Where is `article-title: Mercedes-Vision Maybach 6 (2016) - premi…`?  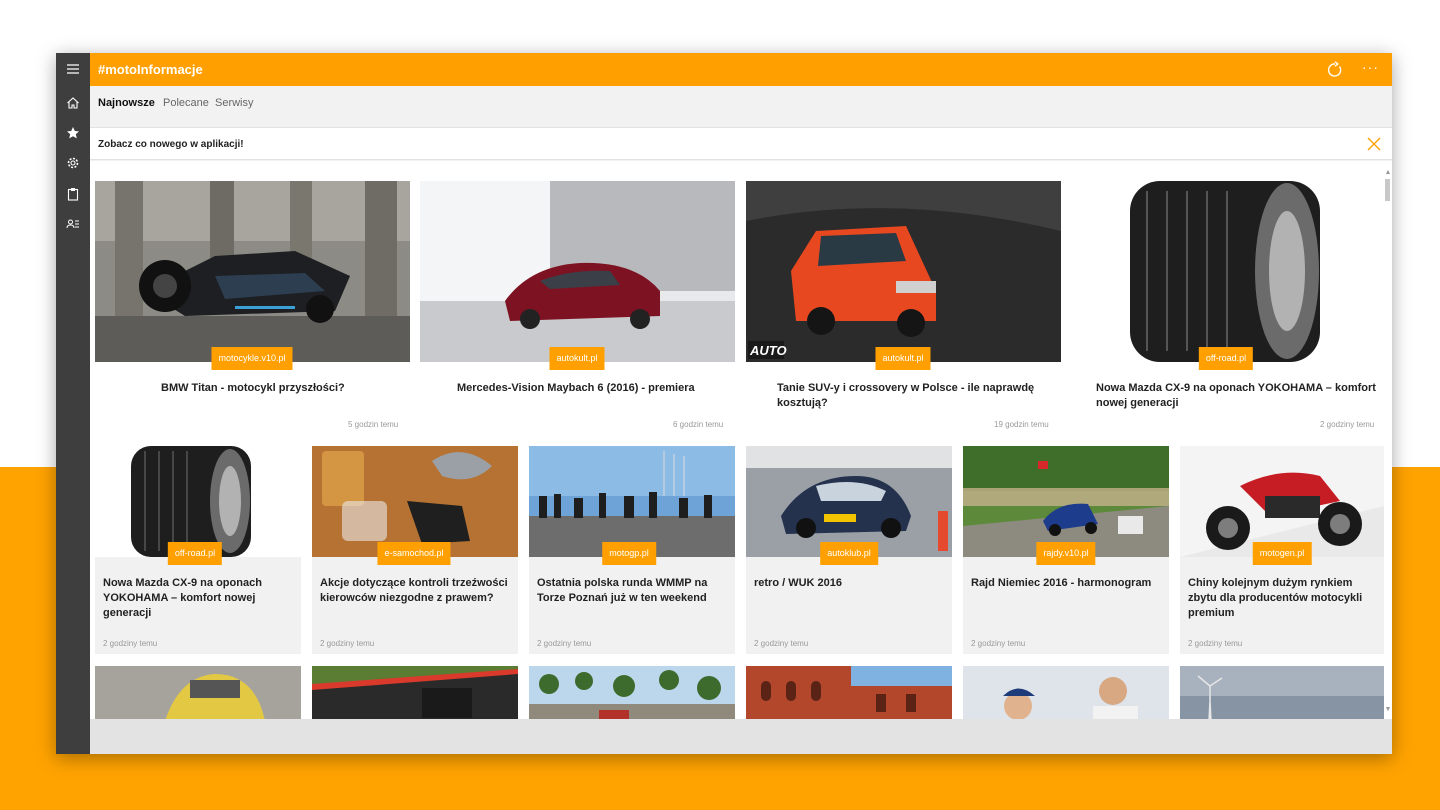
article-title: Mercedes-Vision Maybach 6 (2016) - premi… is located at coordinates (594, 388).